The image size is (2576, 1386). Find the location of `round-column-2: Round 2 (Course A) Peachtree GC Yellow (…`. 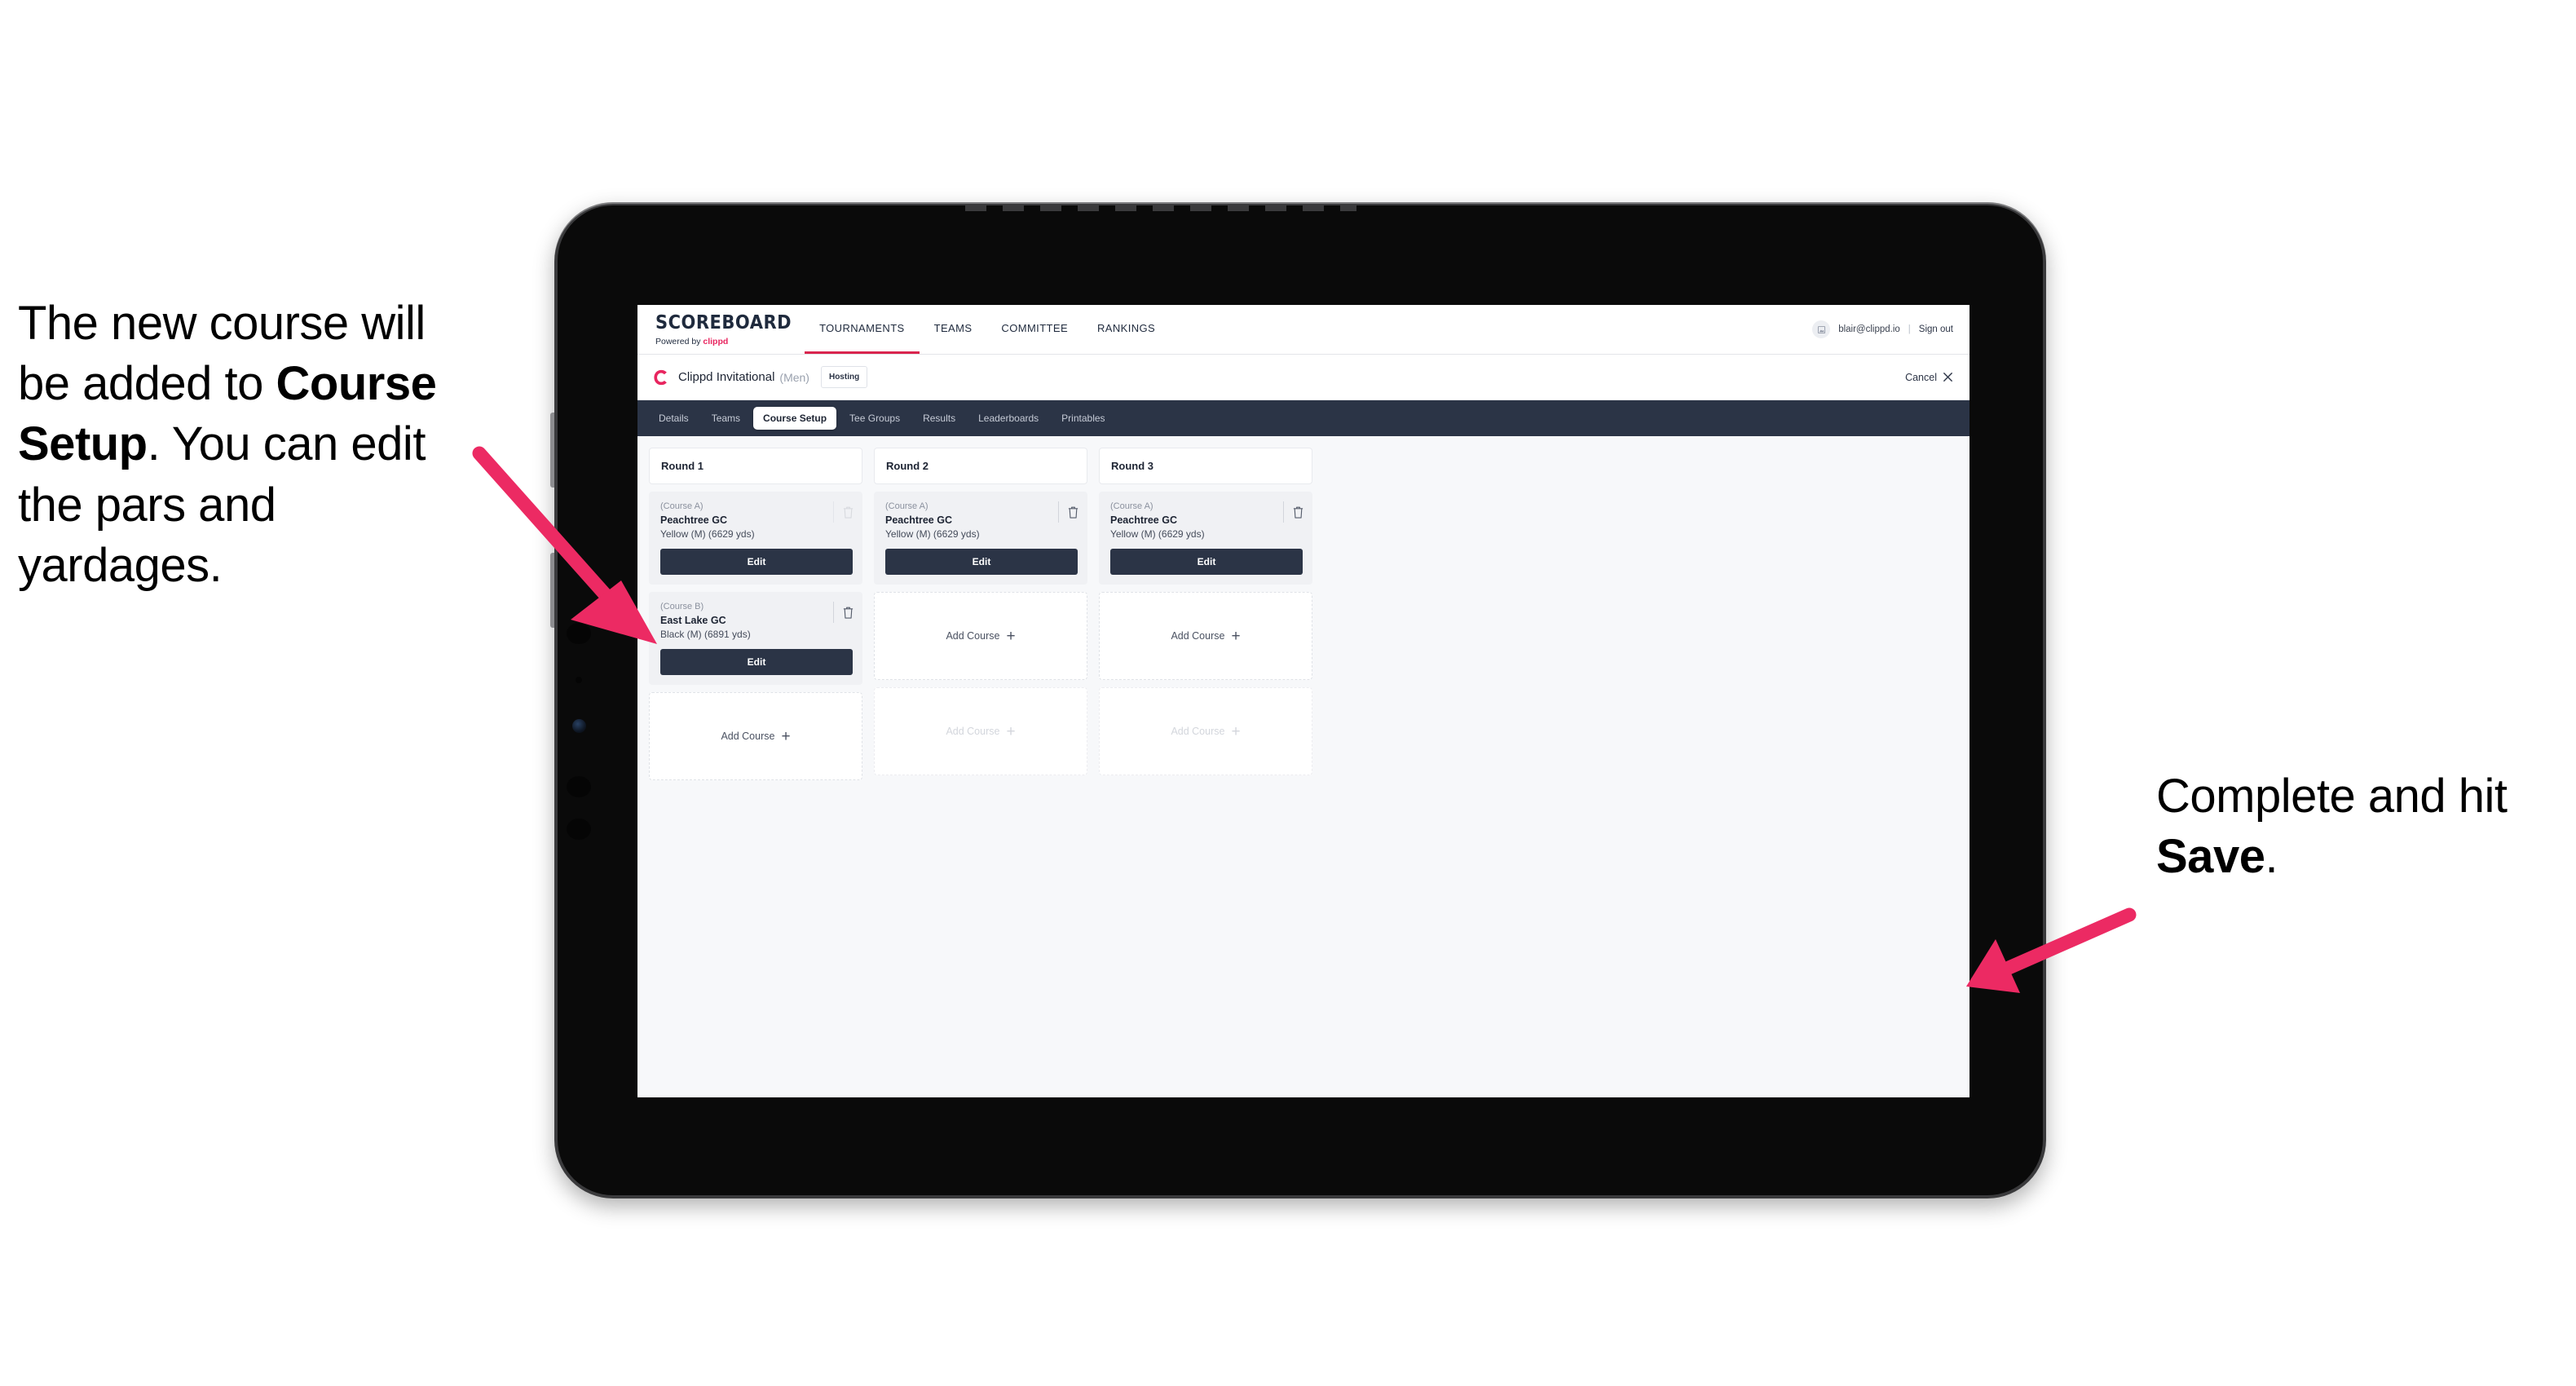

round-column-2: Round 2 (Course A) Peachtree GC Yellow (… is located at coordinates (980, 611).